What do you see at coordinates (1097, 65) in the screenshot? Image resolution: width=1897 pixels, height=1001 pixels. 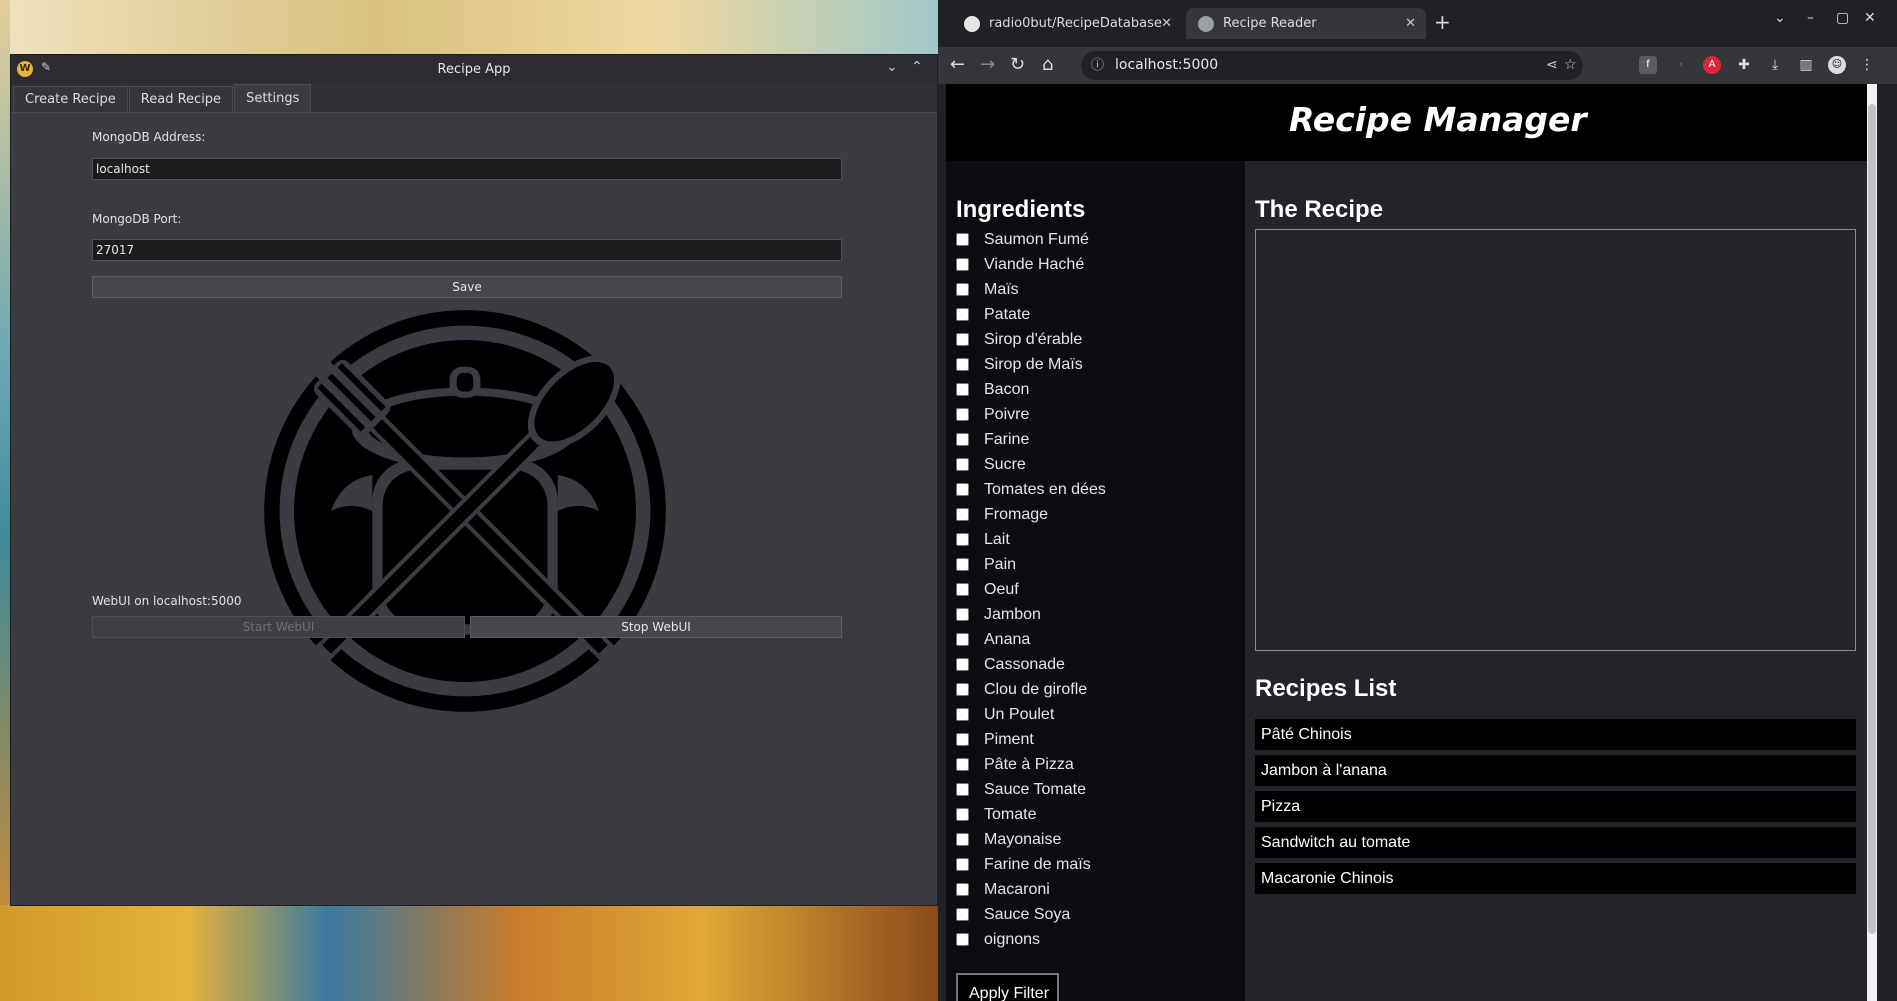 I see `site-info-icon: ⓘ` at bounding box center [1097, 65].